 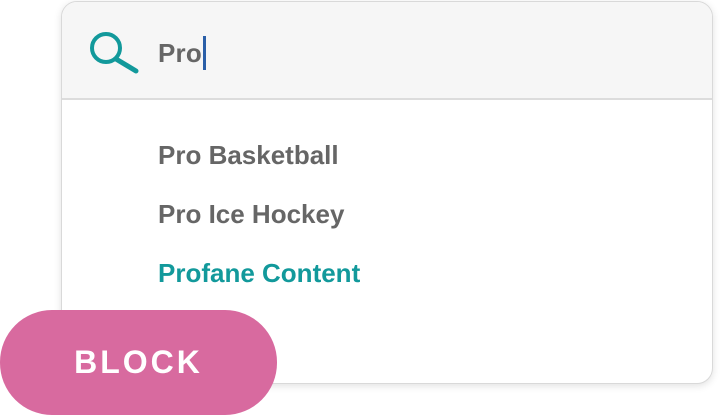 What do you see at coordinates (259, 279) in the screenshot?
I see `suggestion-item-profane-content: Profane Content` at bounding box center [259, 279].